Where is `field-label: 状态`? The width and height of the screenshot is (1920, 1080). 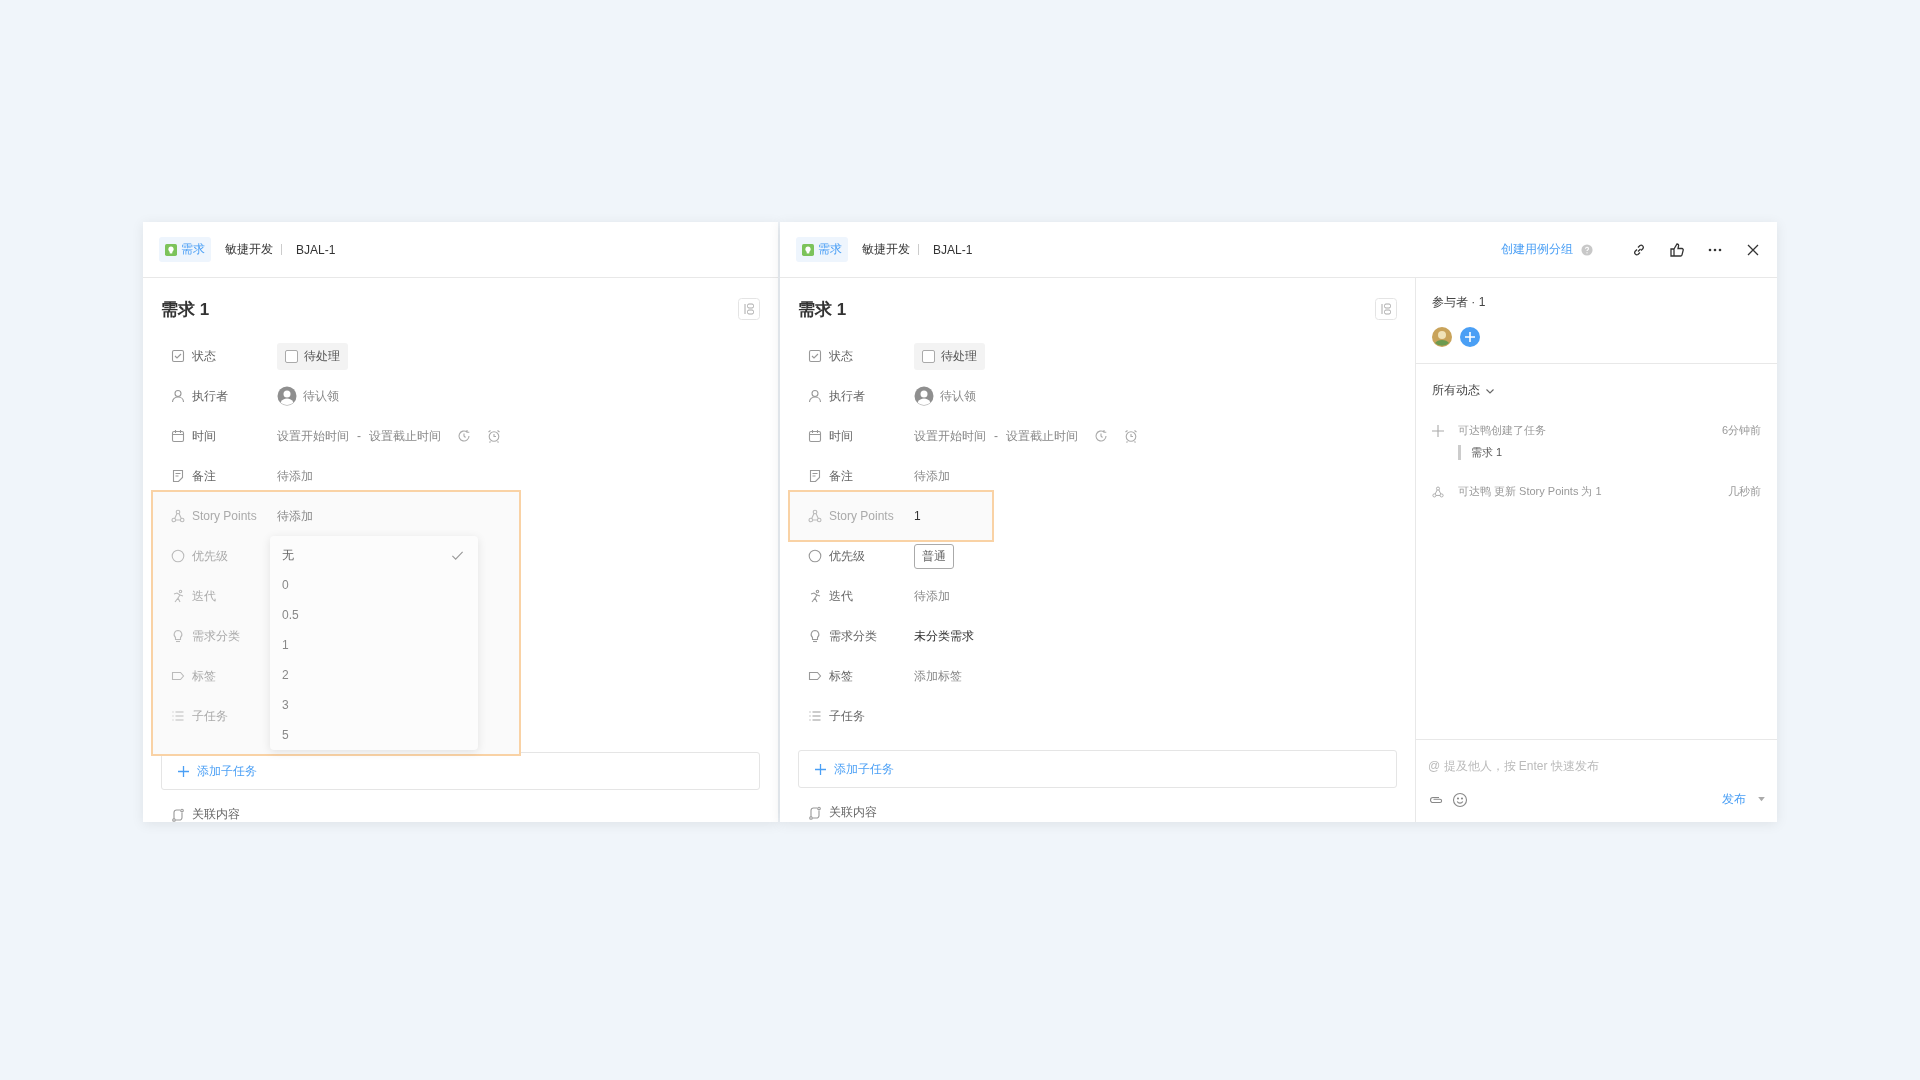 field-label: 状态 is located at coordinates (841, 356).